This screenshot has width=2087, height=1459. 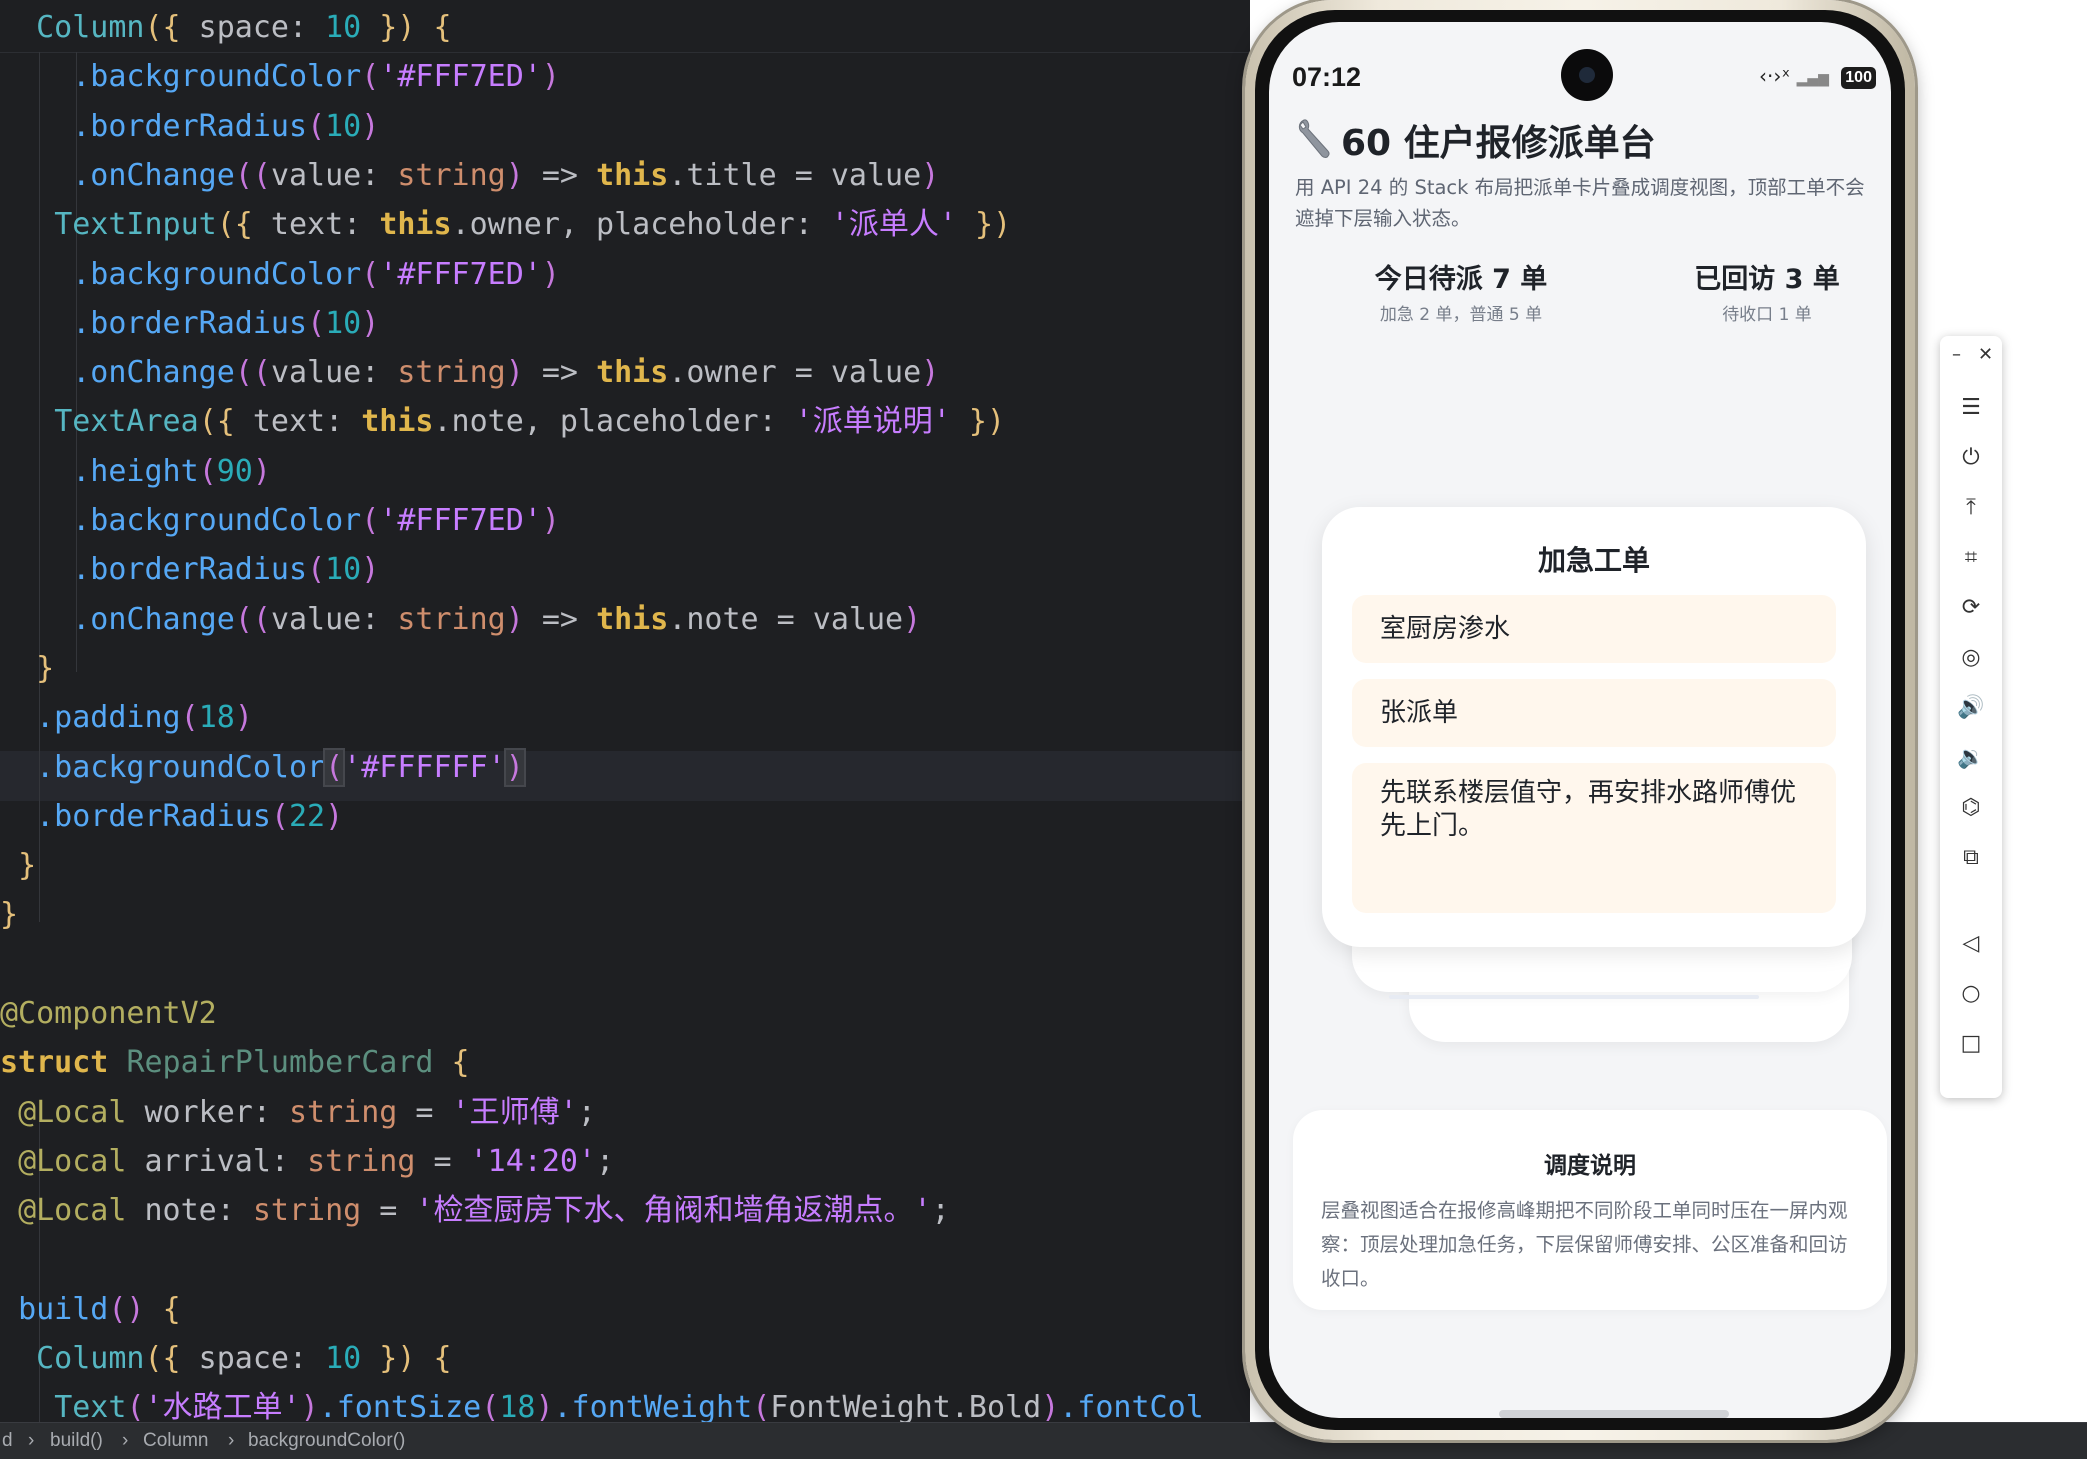 I want to click on code-line: .borderRadius(22), so click(x=171, y=817).